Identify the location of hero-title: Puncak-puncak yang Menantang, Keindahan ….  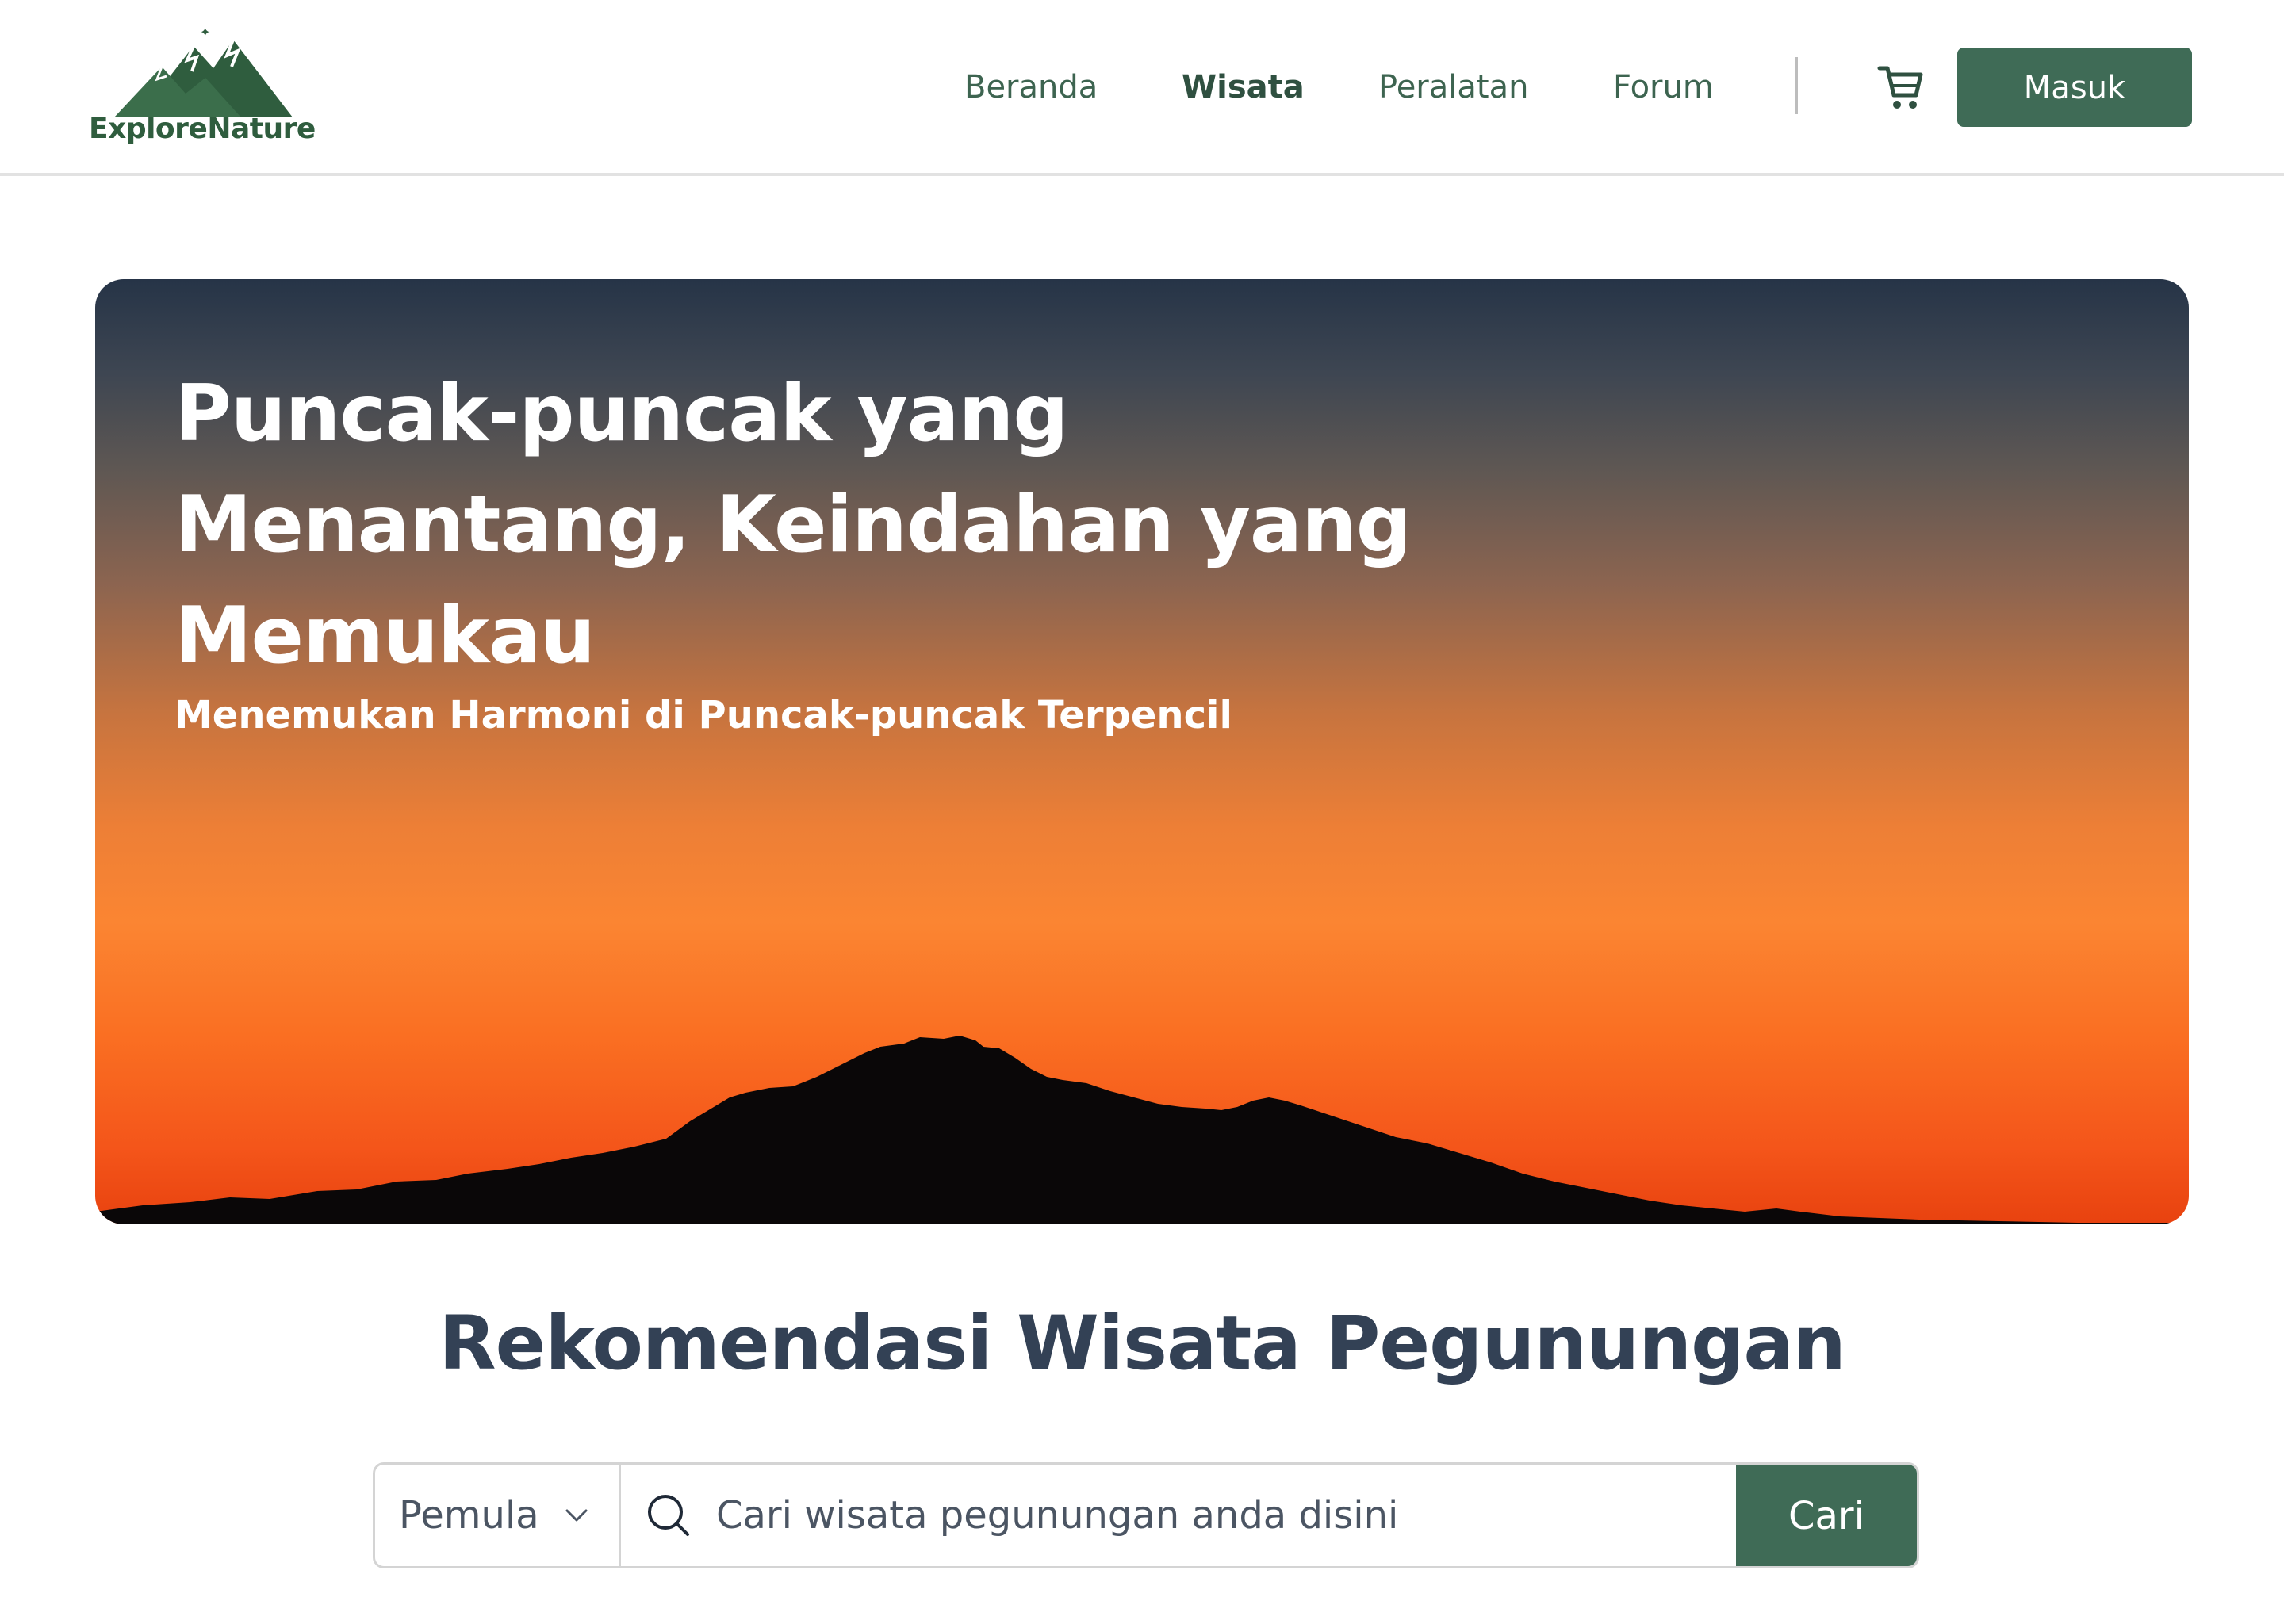
(793, 525).